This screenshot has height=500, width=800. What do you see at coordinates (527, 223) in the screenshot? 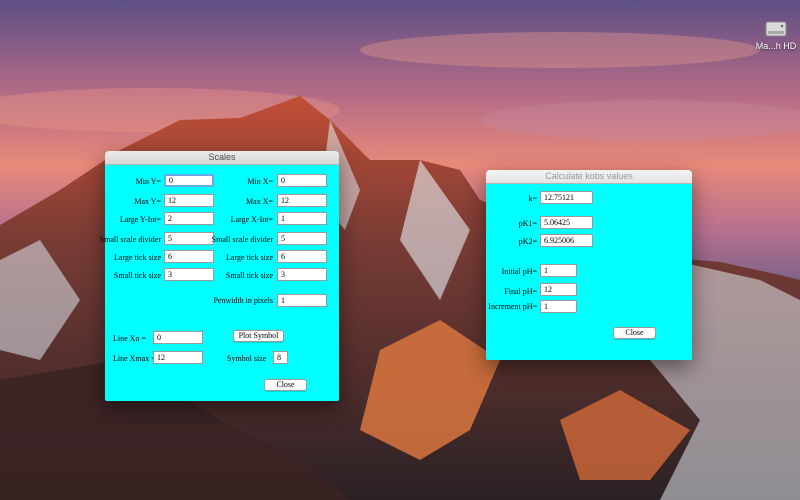
I see `pk1-label: pK1=` at bounding box center [527, 223].